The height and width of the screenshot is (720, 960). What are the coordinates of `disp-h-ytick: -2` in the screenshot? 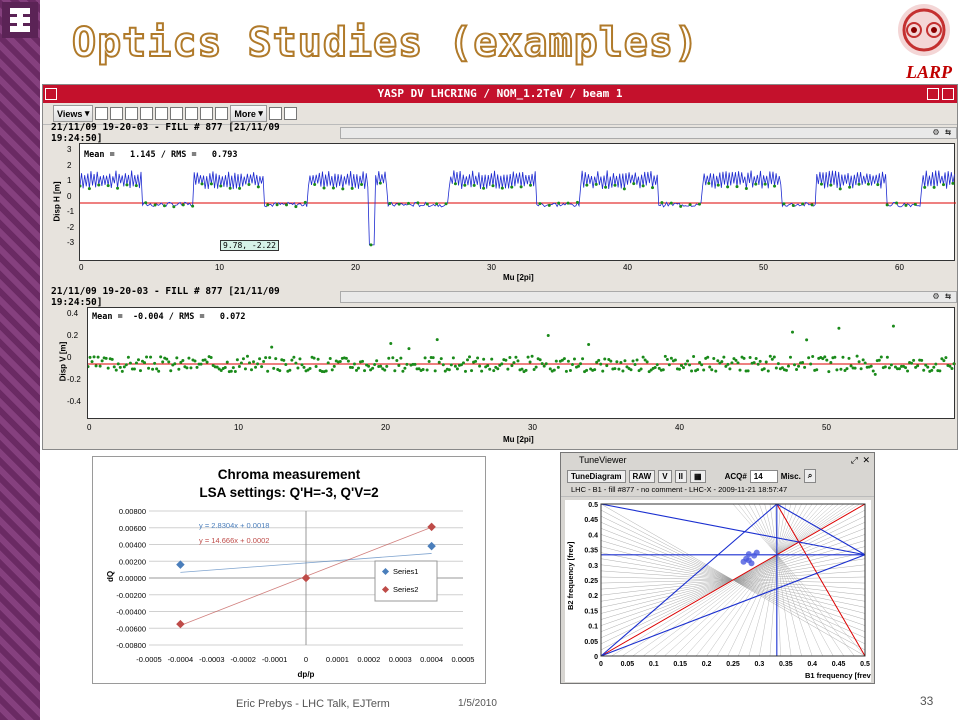 It's located at (71, 227).